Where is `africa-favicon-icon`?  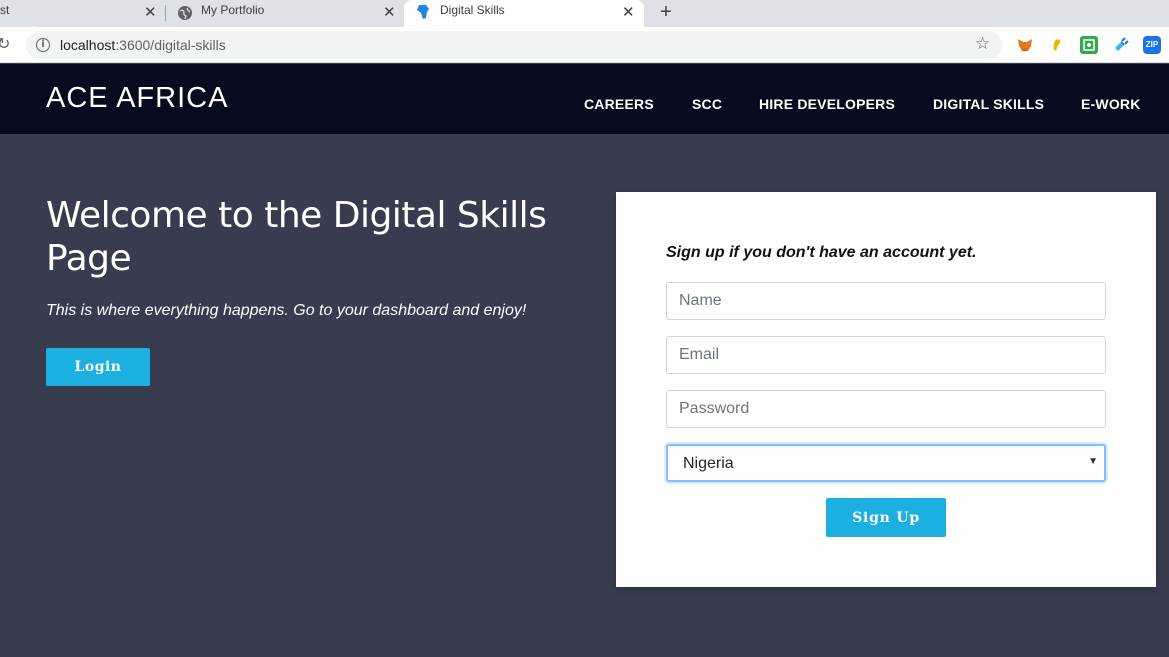
africa-favicon-icon is located at coordinates (423, 12).